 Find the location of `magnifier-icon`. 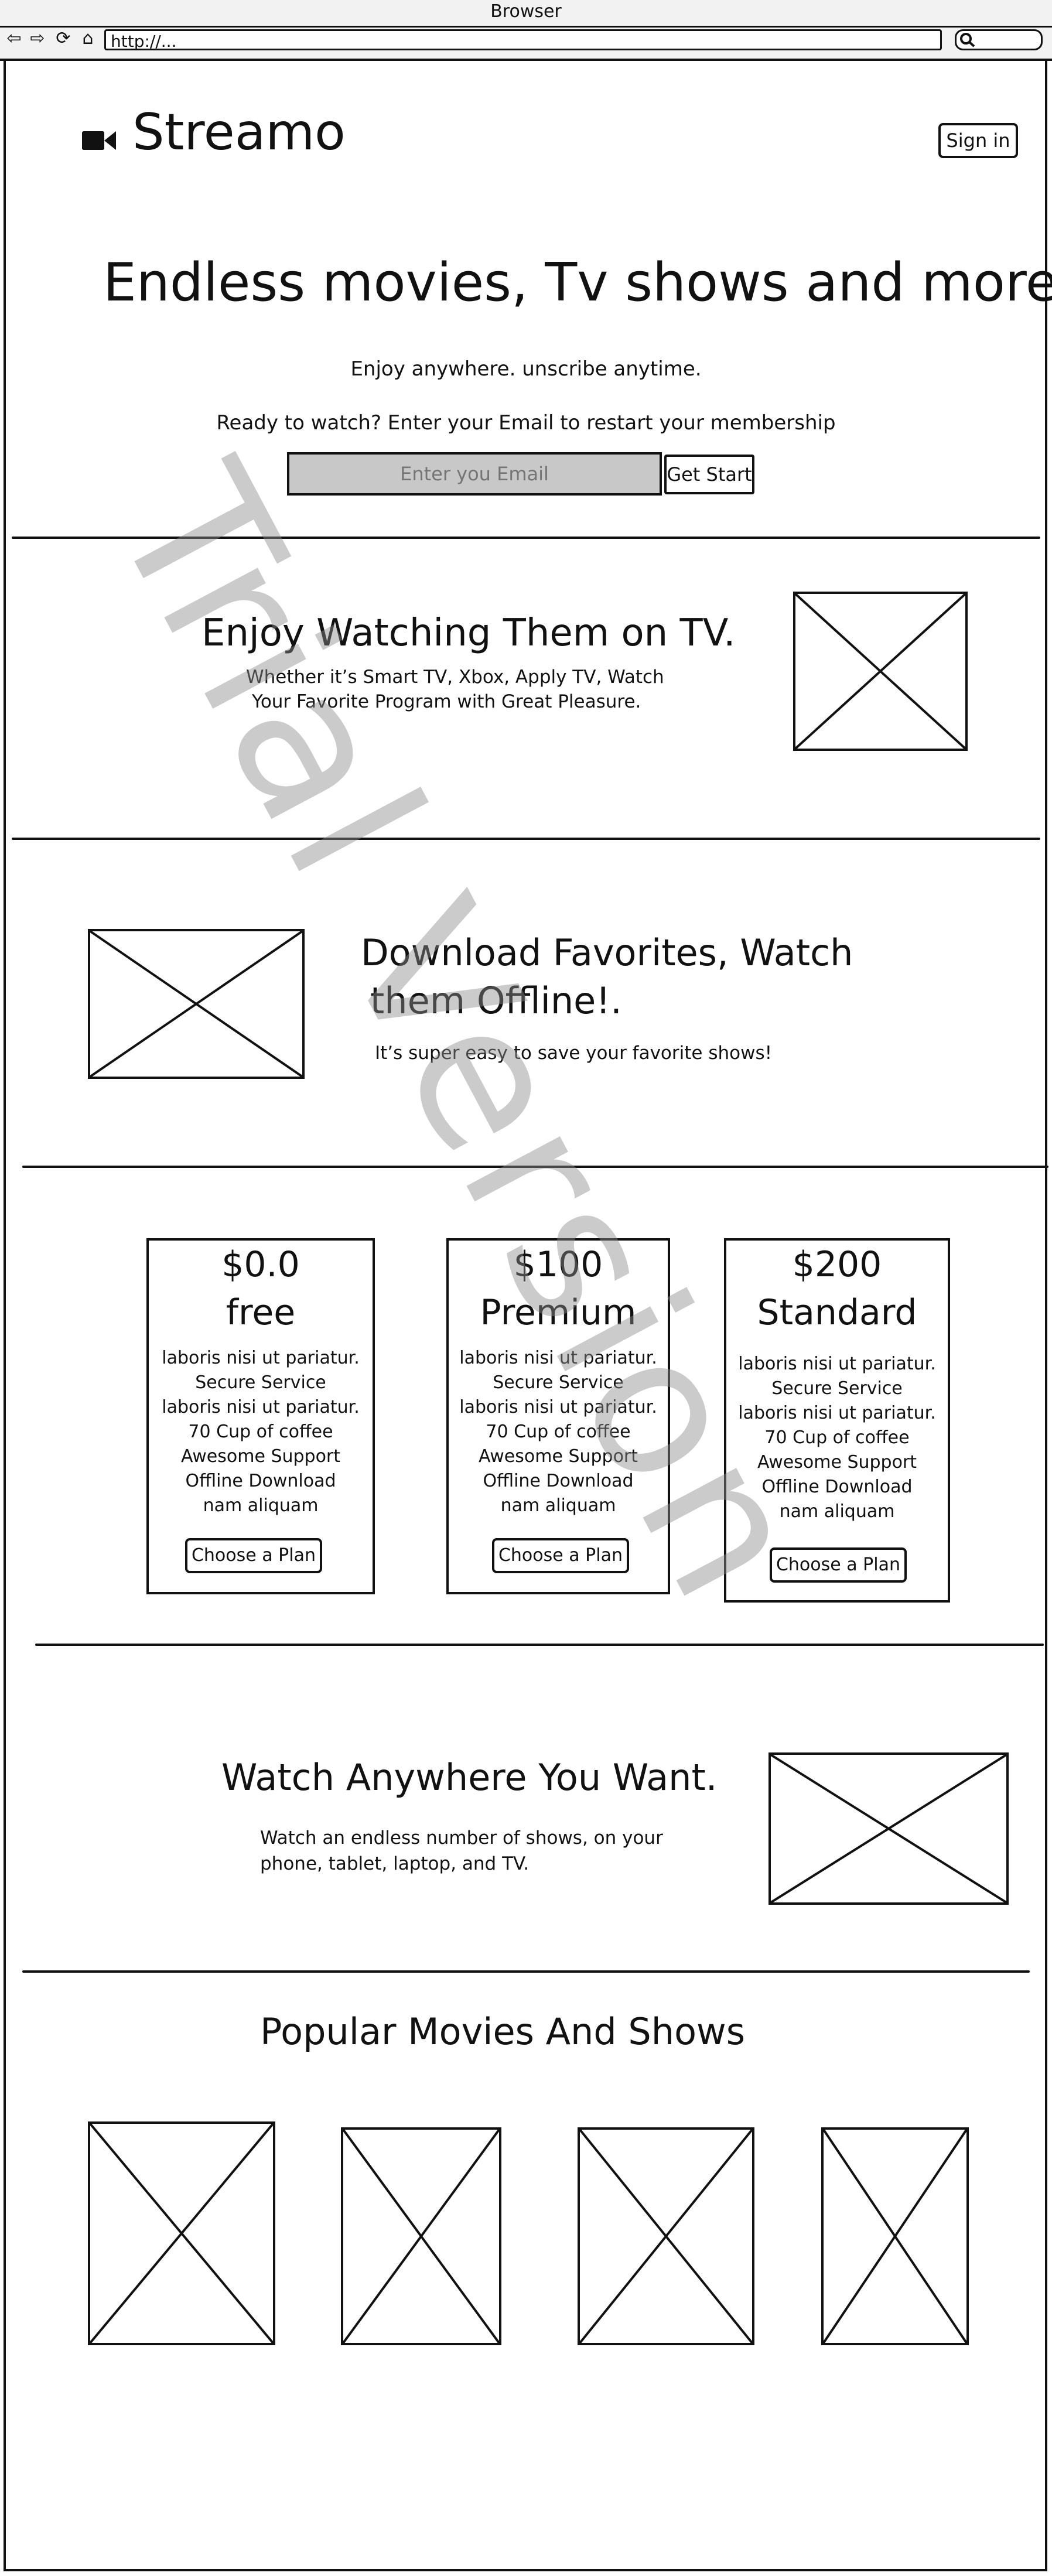

magnifier-icon is located at coordinates (968, 40).